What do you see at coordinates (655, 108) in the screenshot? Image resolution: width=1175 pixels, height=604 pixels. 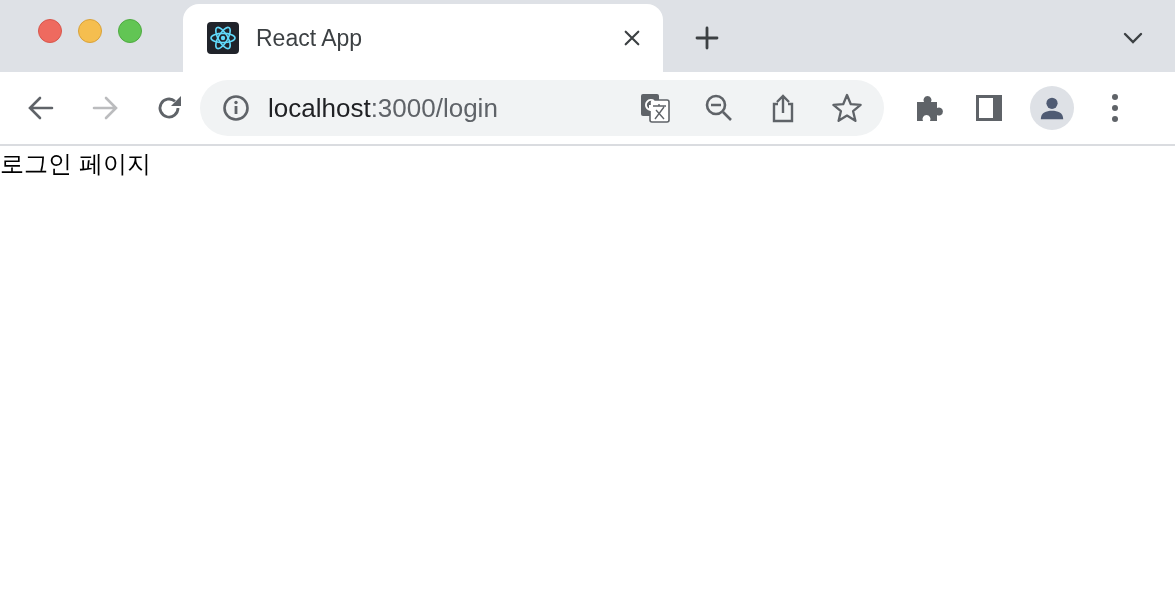 I see `translate-icon` at bounding box center [655, 108].